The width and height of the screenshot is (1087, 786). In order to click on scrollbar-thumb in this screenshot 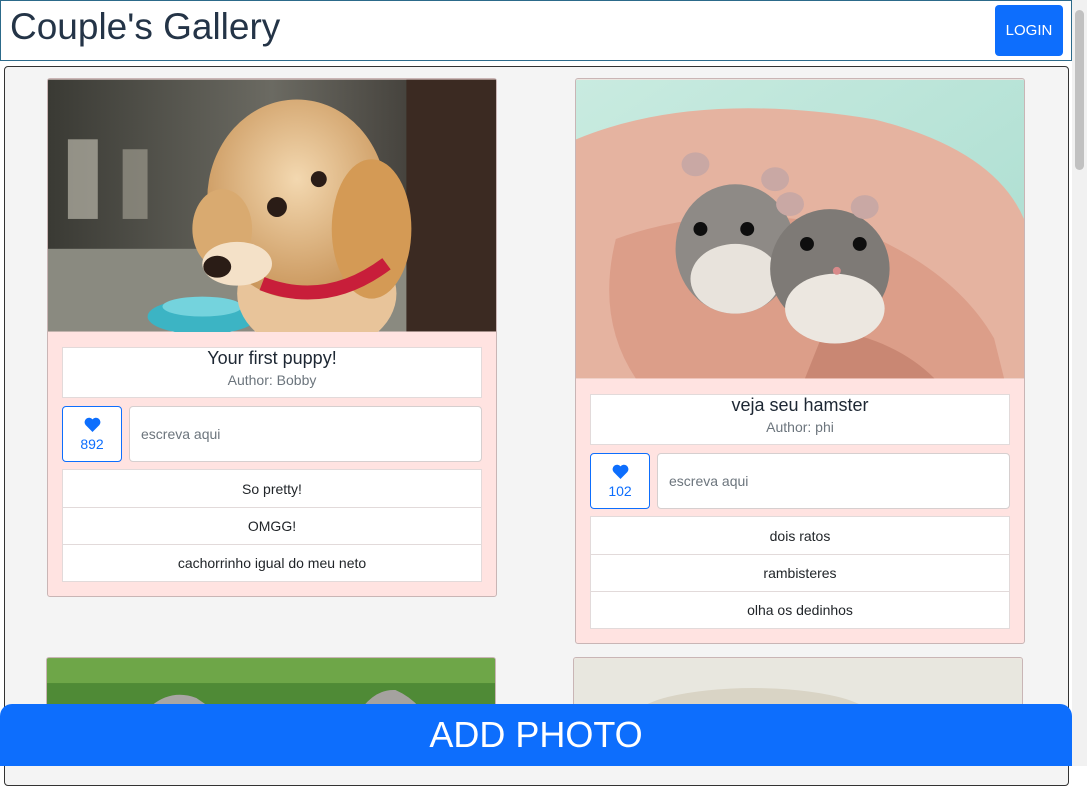, I will do `click(1079, 90)`.